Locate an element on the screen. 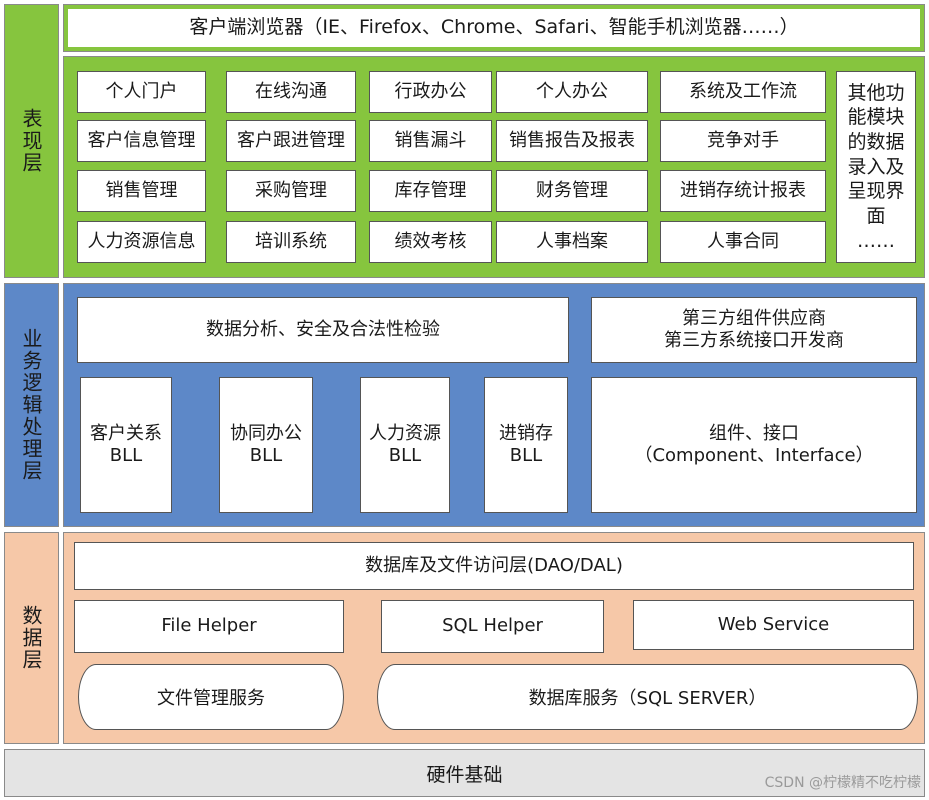 Image resolution: width=929 pixels, height=800 pixels. component-interface-box: 组件、接口 （Component、Interface） is located at coordinates (754, 445).